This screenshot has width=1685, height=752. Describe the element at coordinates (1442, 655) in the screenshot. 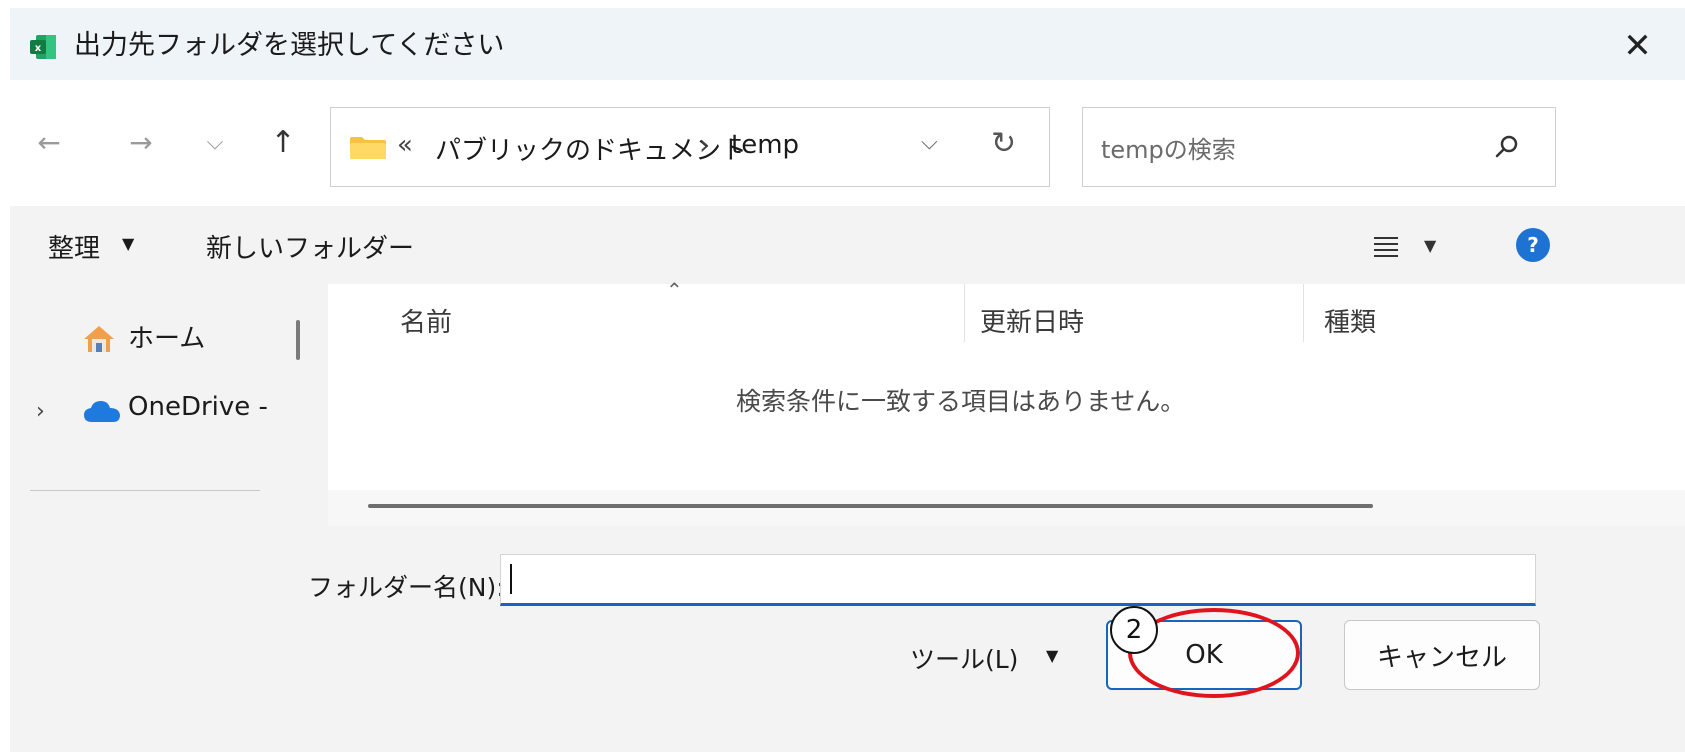

I see `cancel-button: キャンセル` at that location.